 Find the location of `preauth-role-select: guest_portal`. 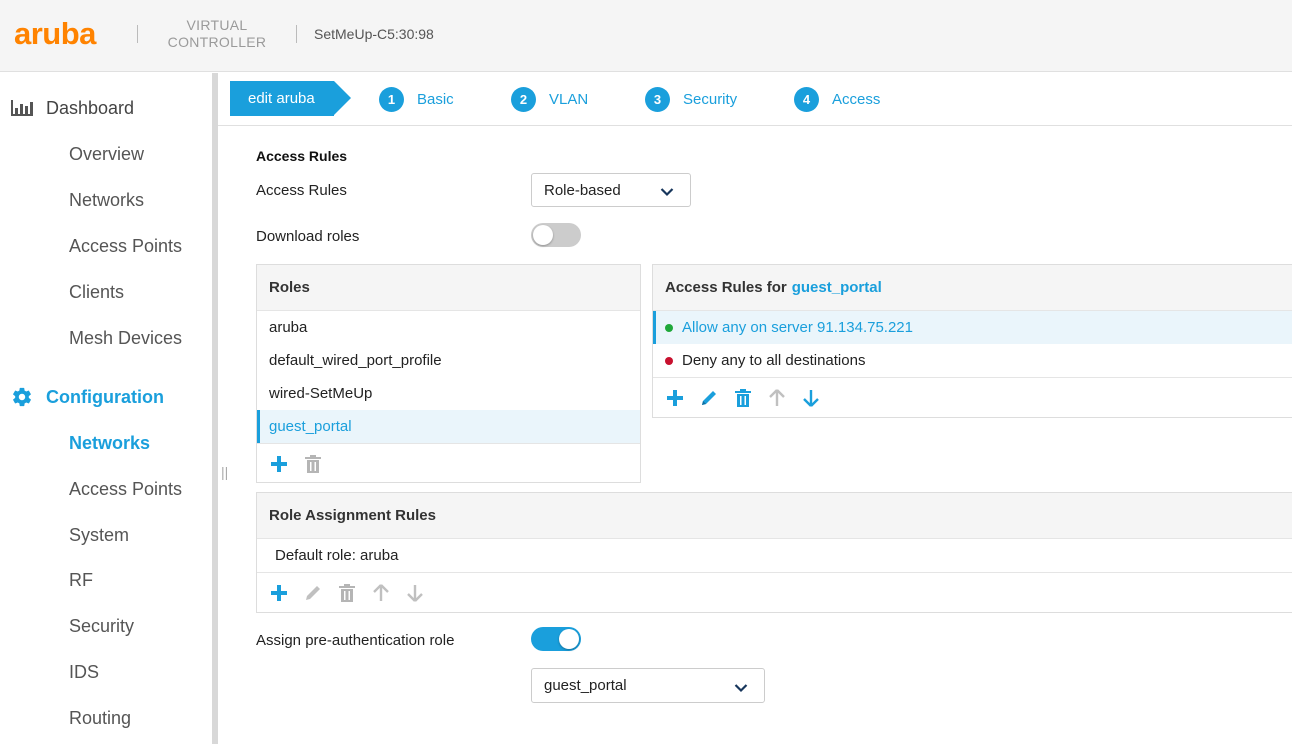

preauth-role-select: guest_portal is located at coordinates (648, 685).